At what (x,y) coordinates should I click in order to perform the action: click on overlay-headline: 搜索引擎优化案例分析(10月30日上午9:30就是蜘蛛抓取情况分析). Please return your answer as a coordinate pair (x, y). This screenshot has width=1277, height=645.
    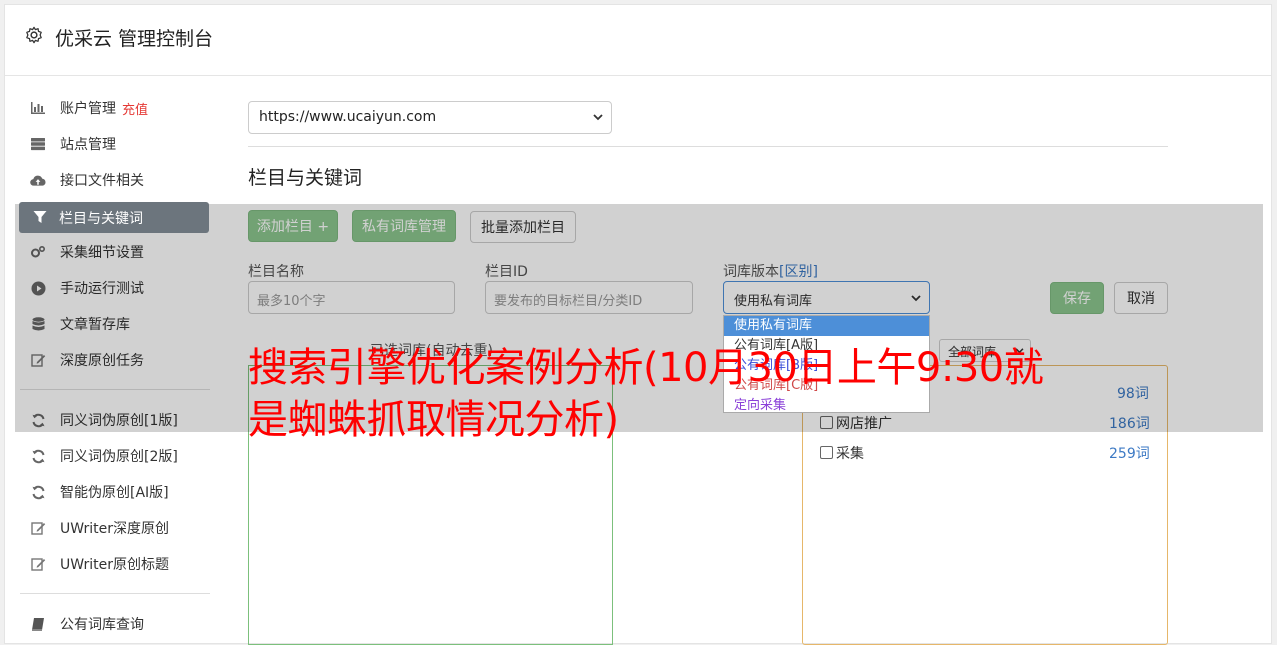
    Looking at the image, I should click on (646, 394).